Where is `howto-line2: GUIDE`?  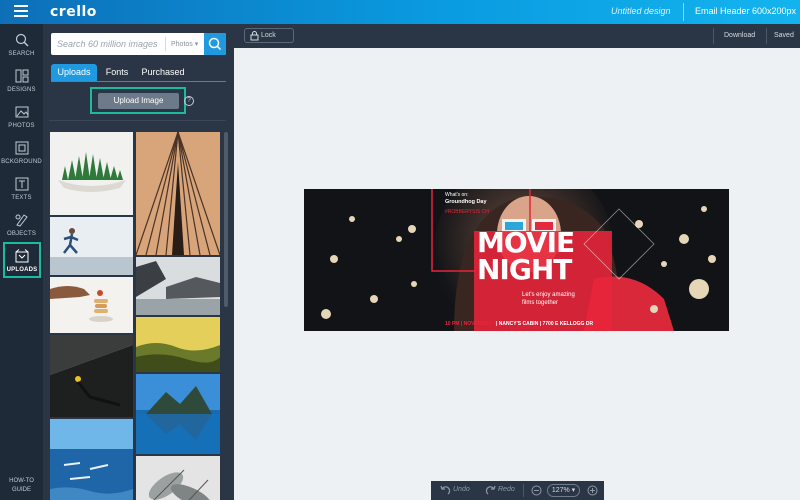 howto-line2: GUIDE is located at coordinates (21, 490).